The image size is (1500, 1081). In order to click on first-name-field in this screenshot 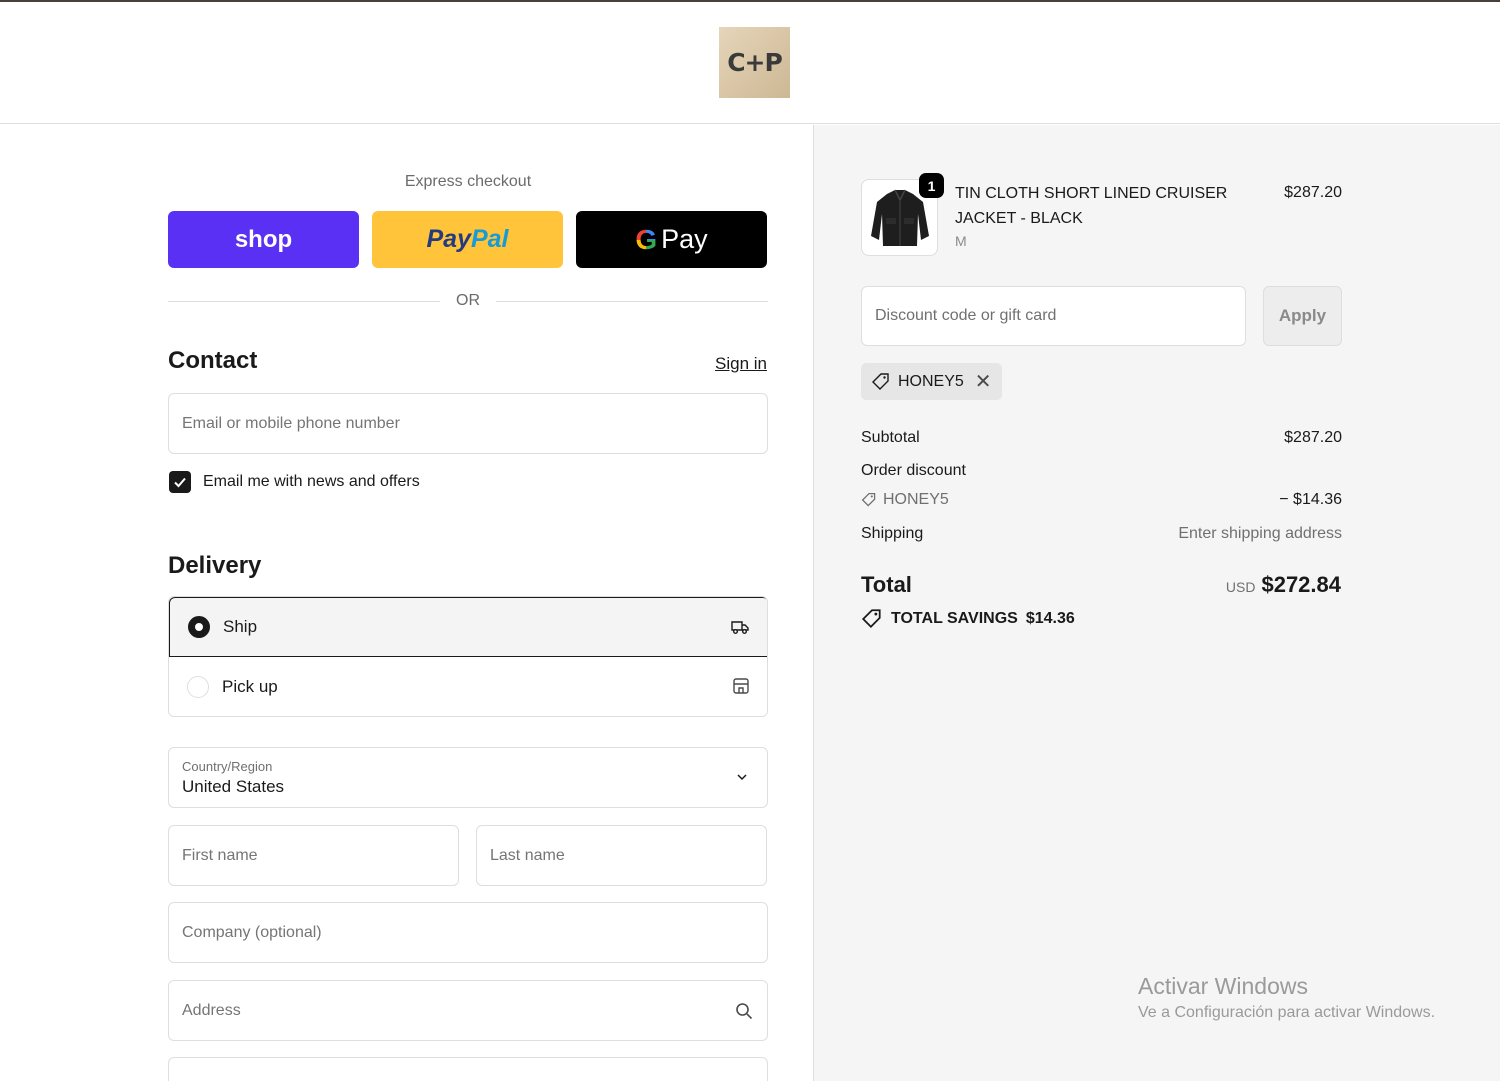, I will do `click(313, 855)`.